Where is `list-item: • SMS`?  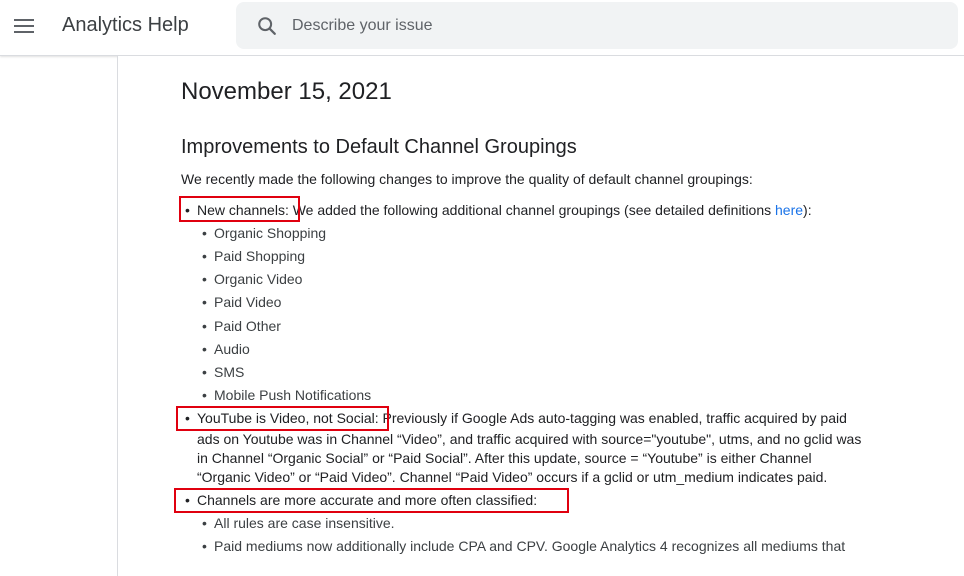 list-item: • SMS is located at coordinates (223, 372).